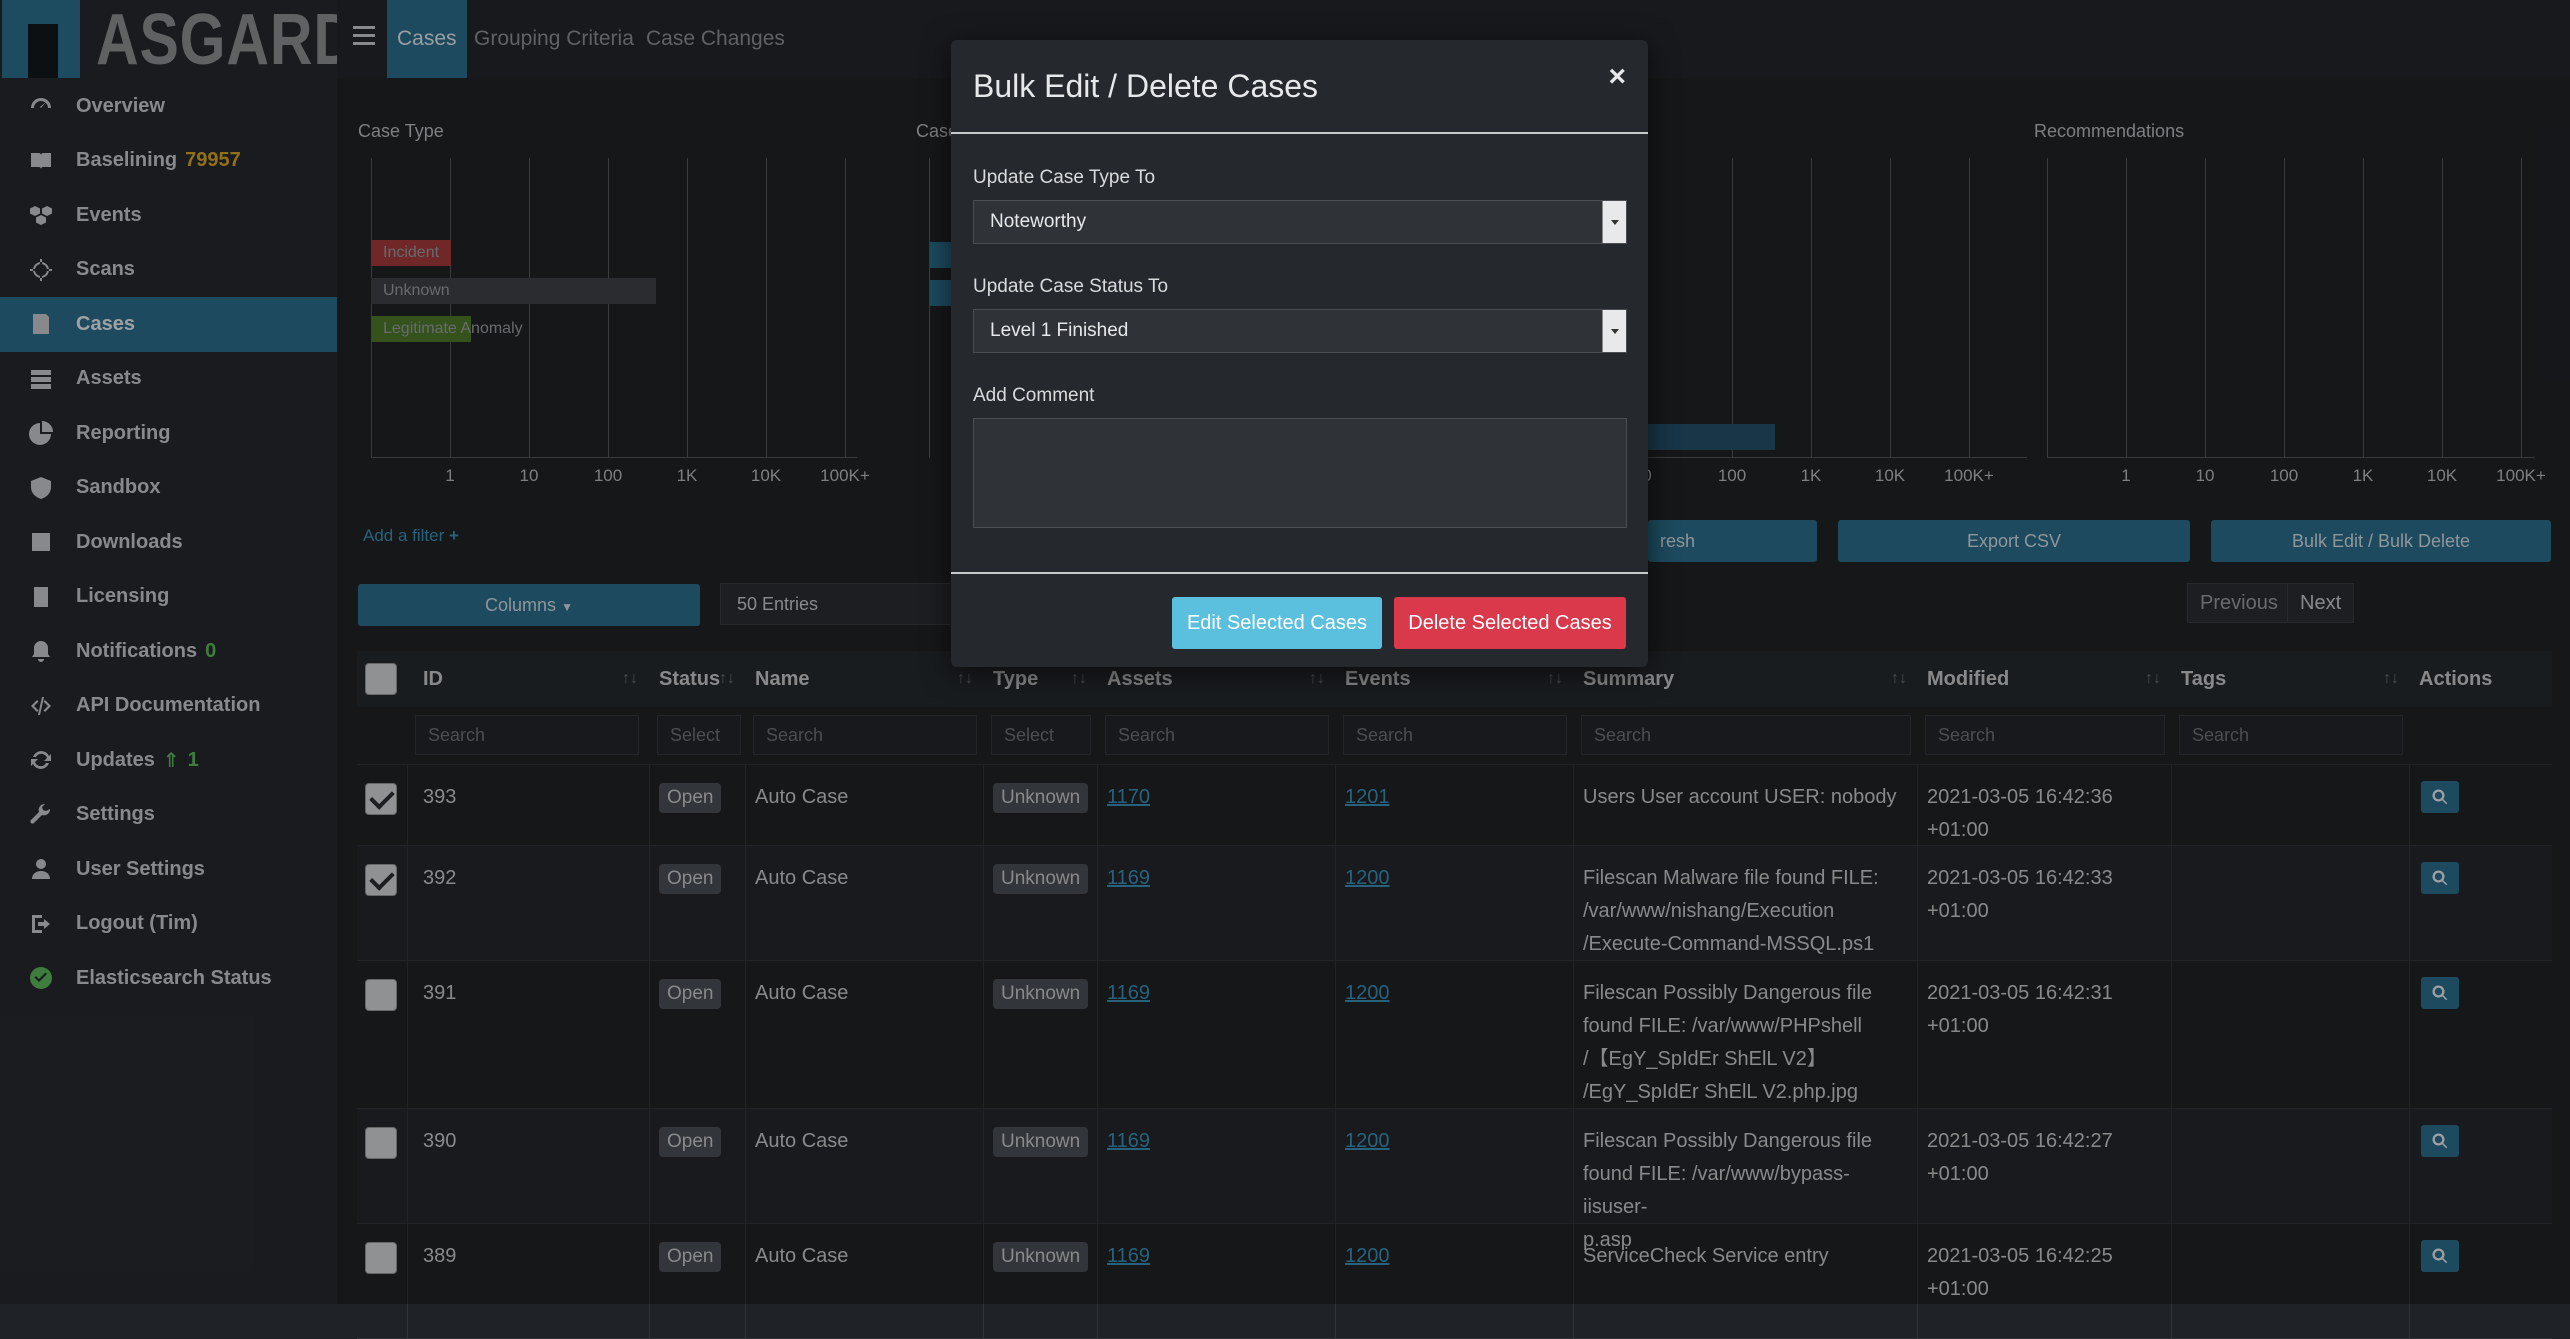 This screenshot has height=1339, width=2570. Describe the element at coordinates (1300, 331) in the screenshot. I see `case-status-select: Level 1 Finished` at that location.